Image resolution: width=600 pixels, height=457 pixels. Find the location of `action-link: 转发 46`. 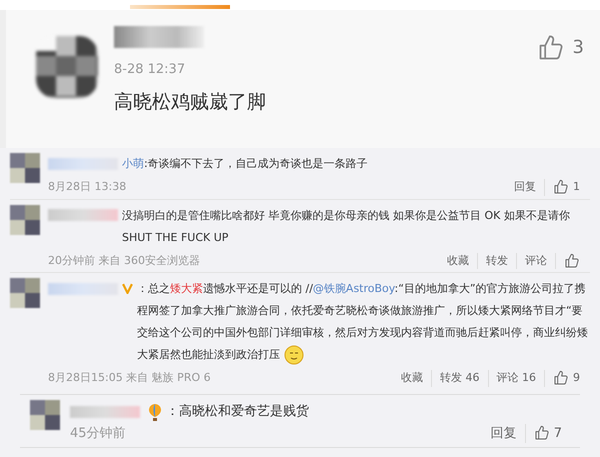

action-link: 转发 46 is located at coordinates (460, 377).